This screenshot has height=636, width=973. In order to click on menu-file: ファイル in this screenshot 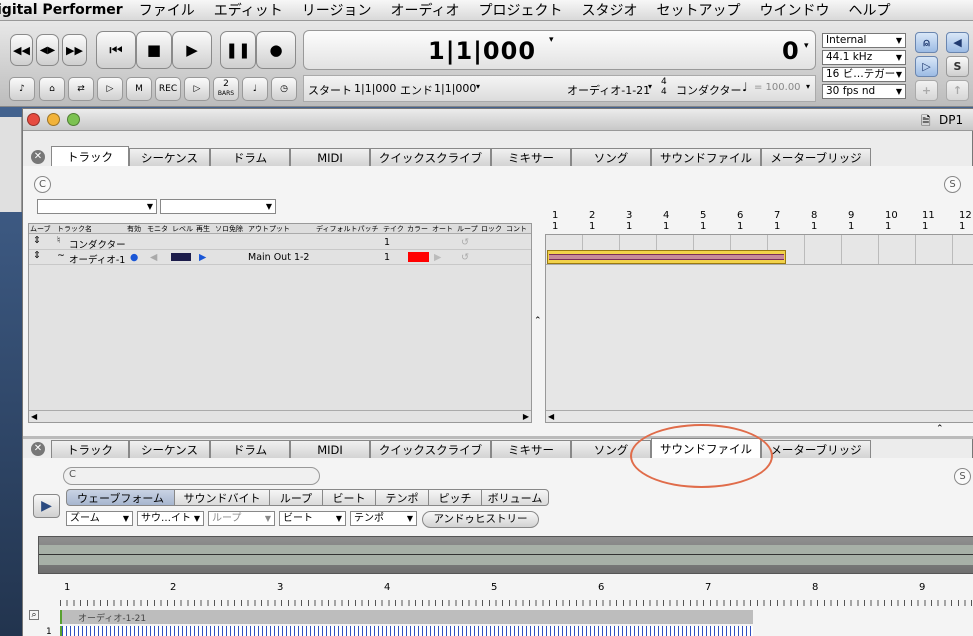, I will do `click(167, 10)`.